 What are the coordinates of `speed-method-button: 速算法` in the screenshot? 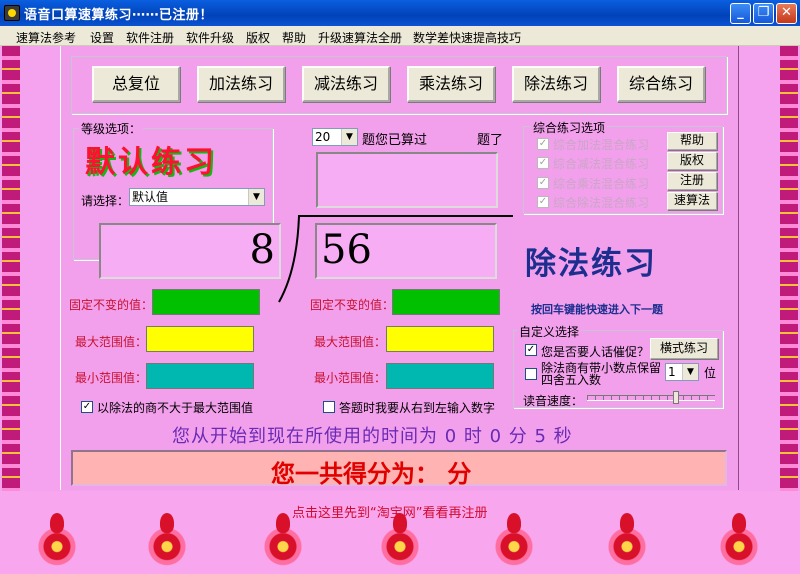 It's located at (692, 201).